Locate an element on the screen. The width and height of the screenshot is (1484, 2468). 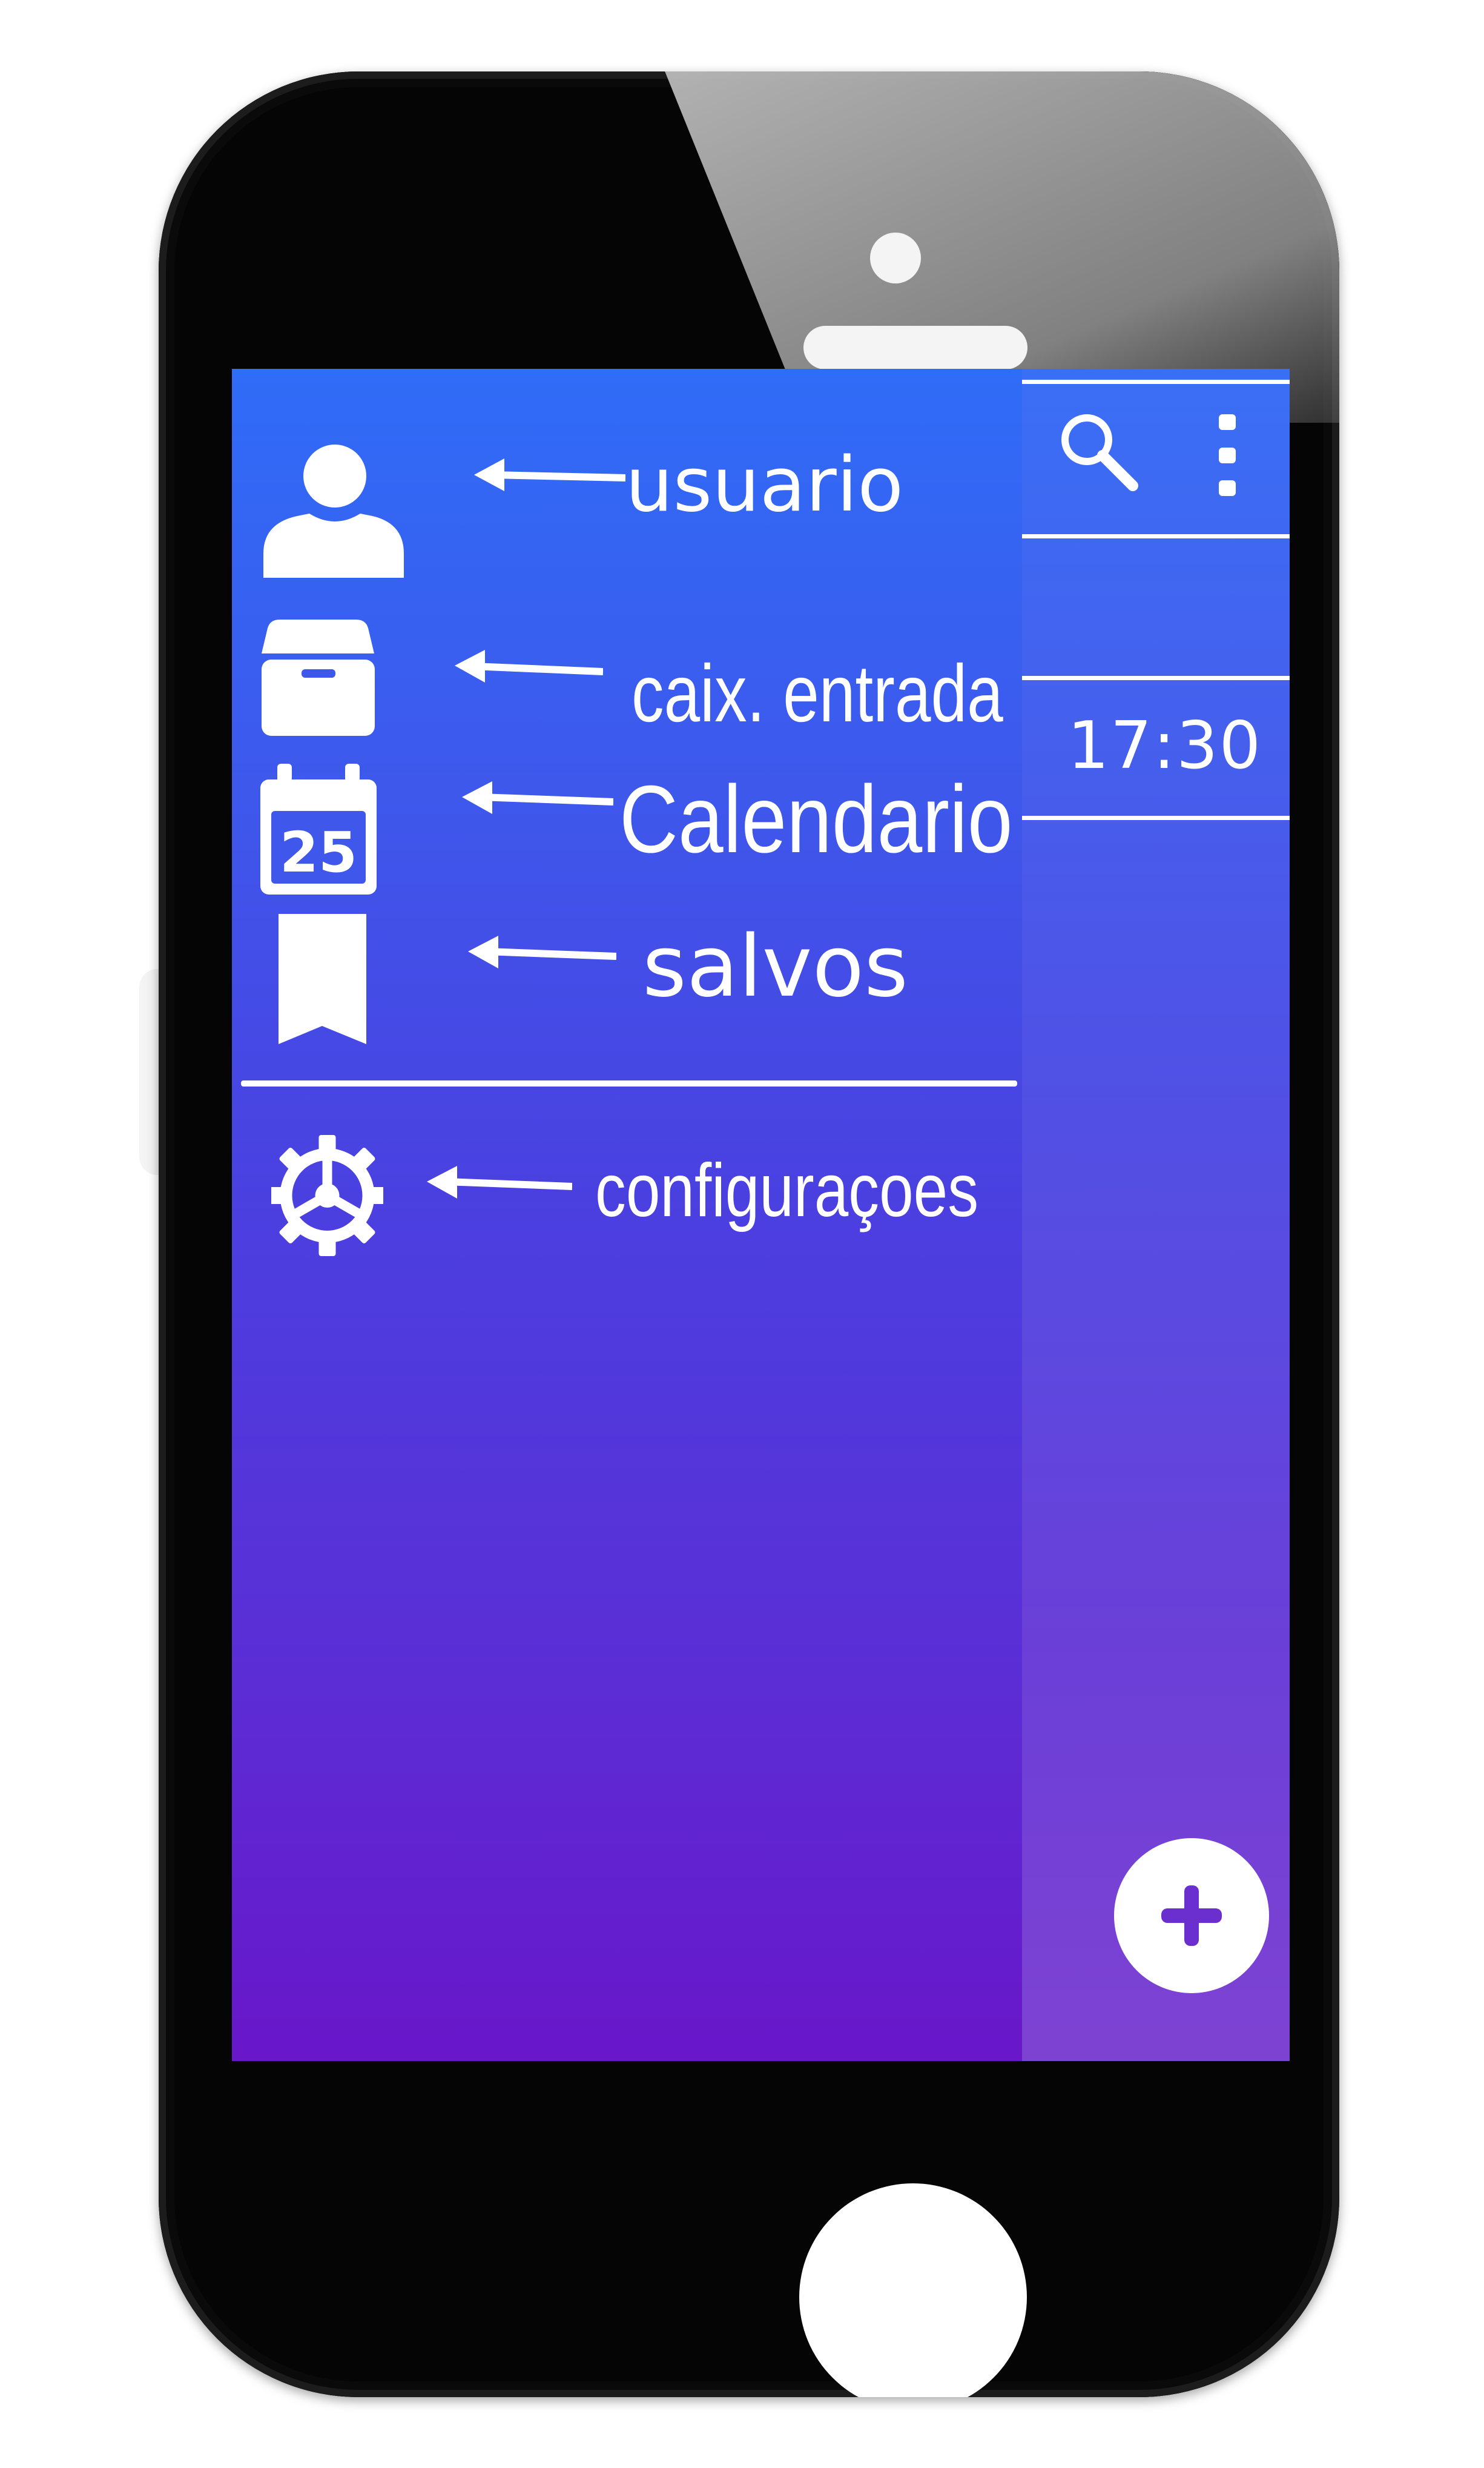
search-icon is located at coordinates (1097, 450).